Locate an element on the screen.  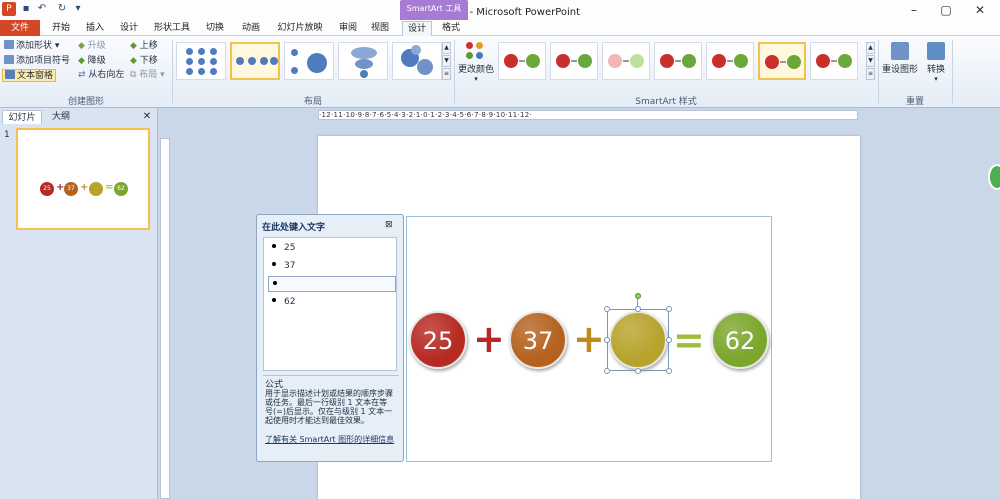
move-down-button: ◆ 下移 is located at coordinates (144, 61).